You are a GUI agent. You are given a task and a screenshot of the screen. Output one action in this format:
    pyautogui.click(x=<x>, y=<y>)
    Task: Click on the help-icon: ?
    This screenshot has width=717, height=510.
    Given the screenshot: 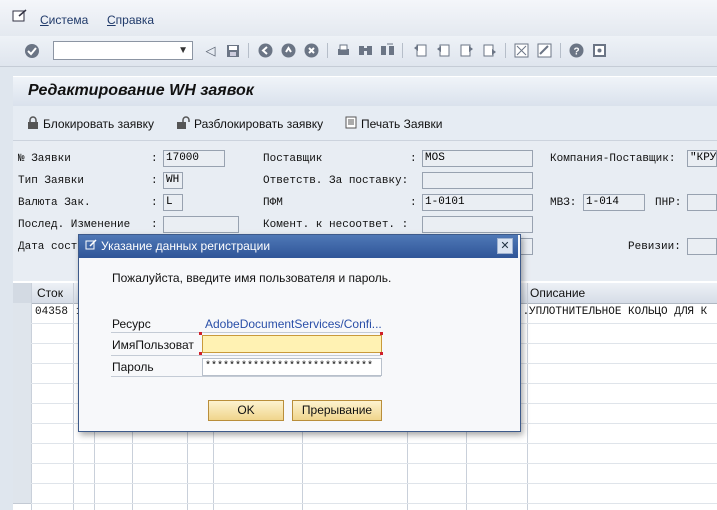 What is the action you would take?
    pyautogui.click(x=576, y=50)
    